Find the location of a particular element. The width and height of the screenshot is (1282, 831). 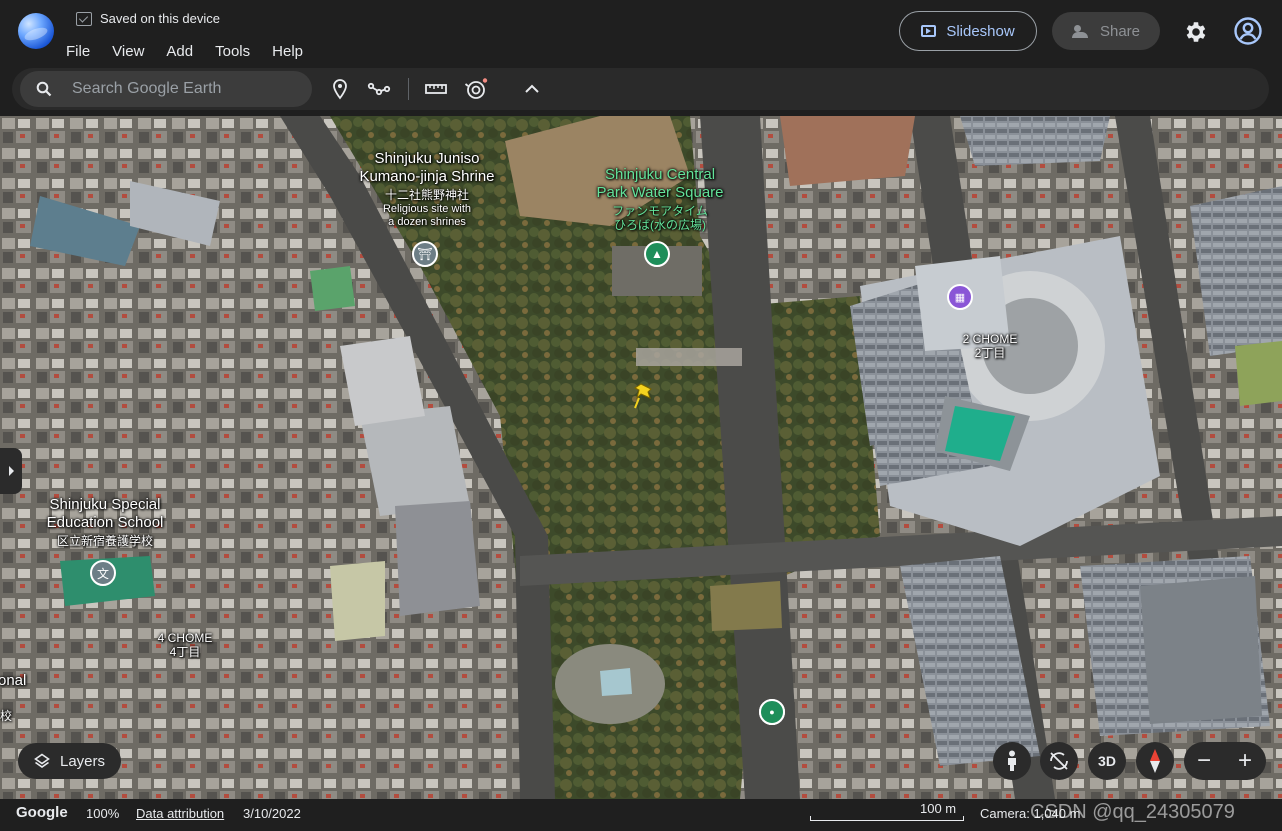

yellow-pushpin-icon is located at coordinates (644, 395).